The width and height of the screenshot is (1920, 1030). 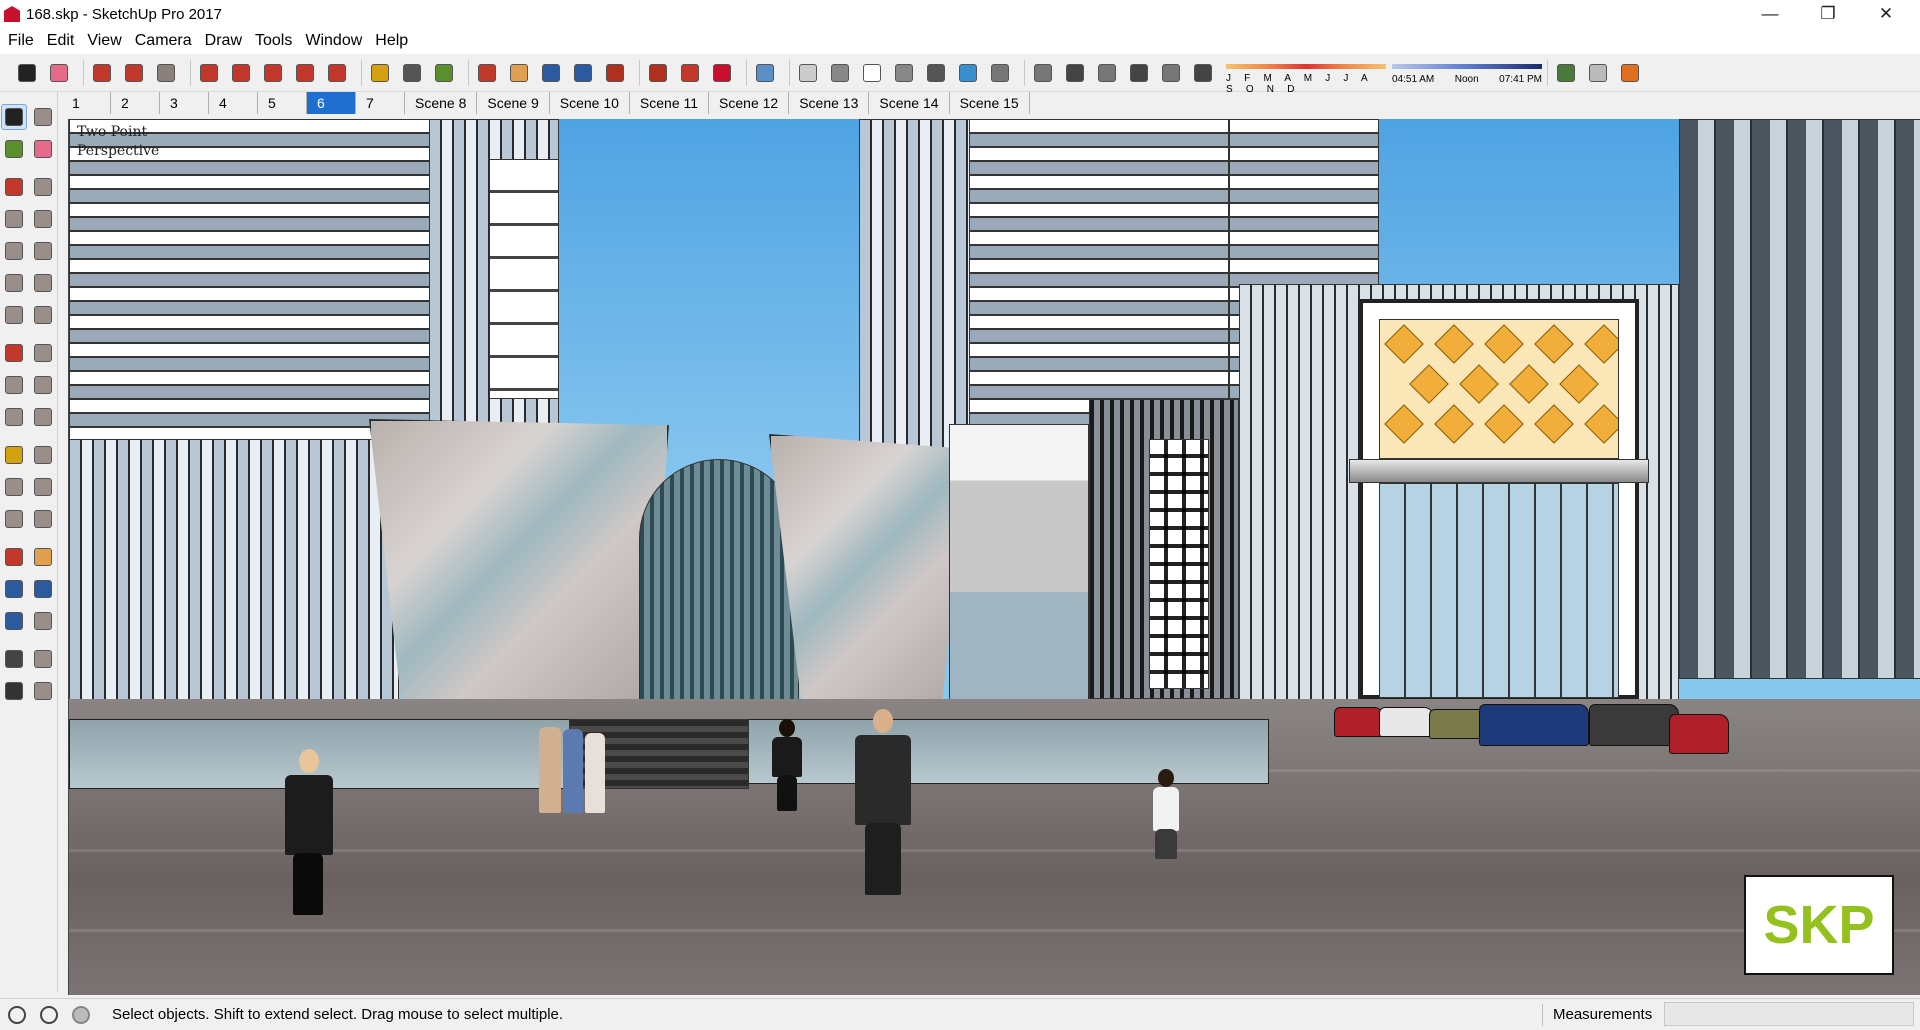 I want to click on follow-me-button, so click(x=241, y=73).